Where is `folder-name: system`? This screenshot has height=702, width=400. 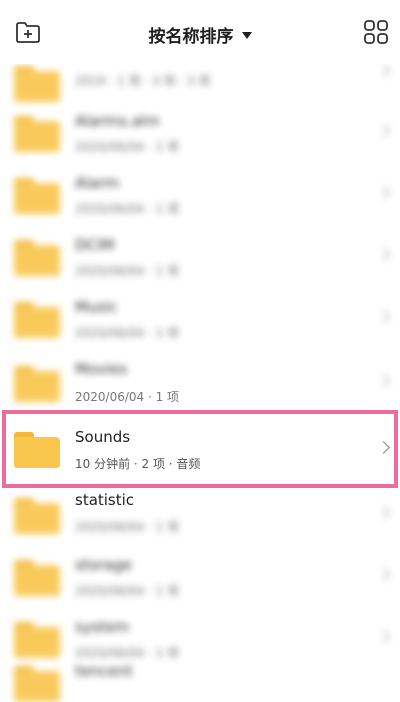
folder-name: system is located at coordinates (102, 627).